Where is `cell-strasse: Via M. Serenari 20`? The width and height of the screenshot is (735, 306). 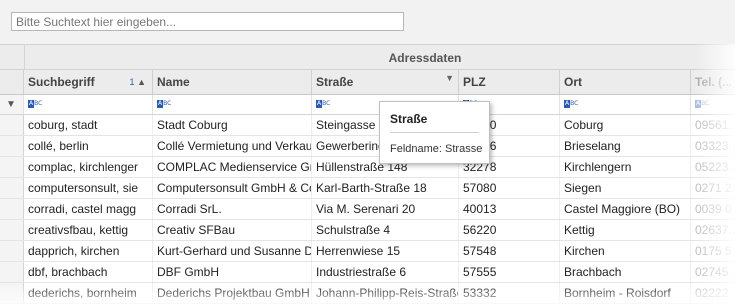
cell-strasse: Via M. Serenari 20 is located at coordinates (385, 209).